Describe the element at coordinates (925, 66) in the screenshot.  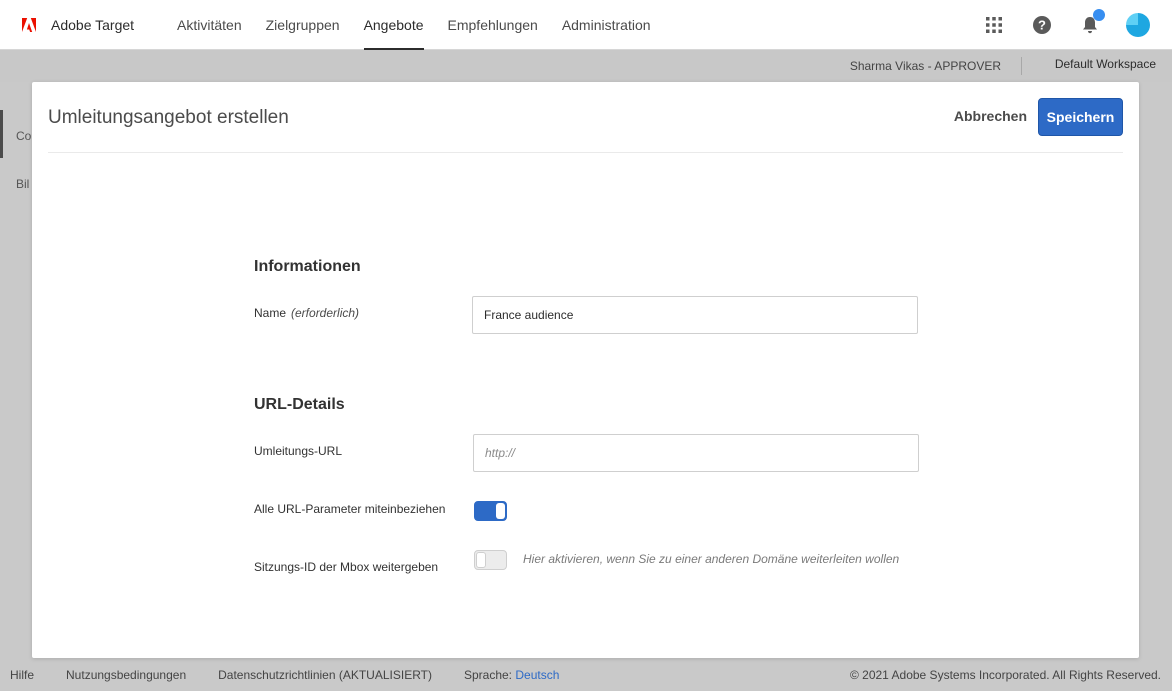
I see `user-role: Sharma Vikas - APPROVER` at that location.